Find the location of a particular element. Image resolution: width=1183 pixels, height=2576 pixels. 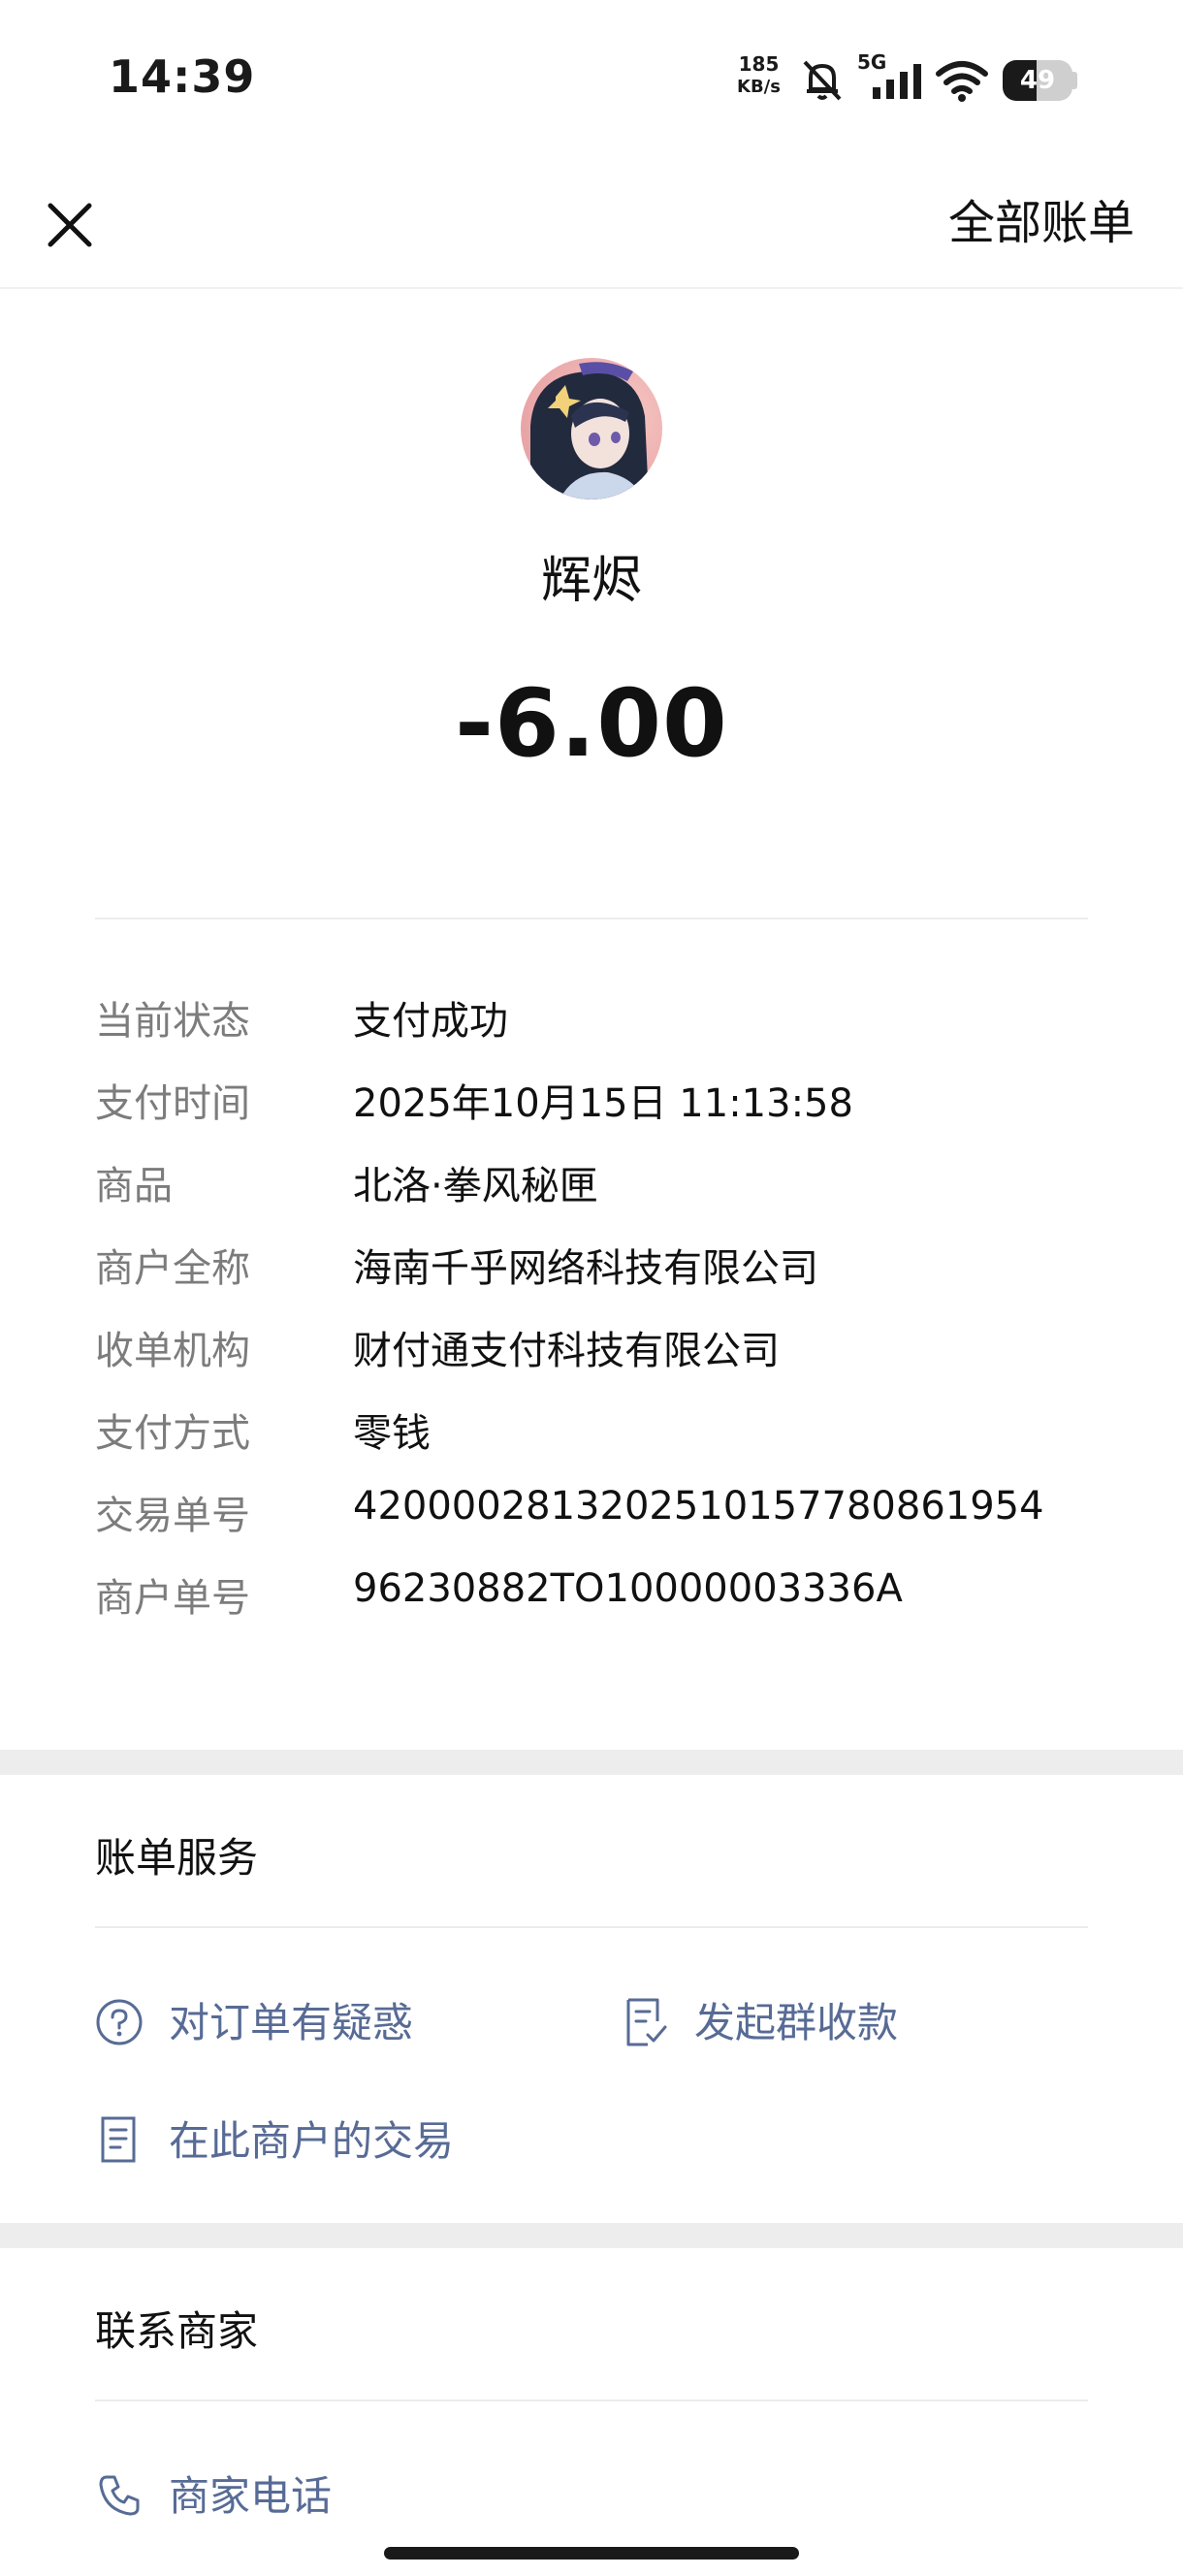

detail-value: 支付成功 is located at coordinates (430, 1021).